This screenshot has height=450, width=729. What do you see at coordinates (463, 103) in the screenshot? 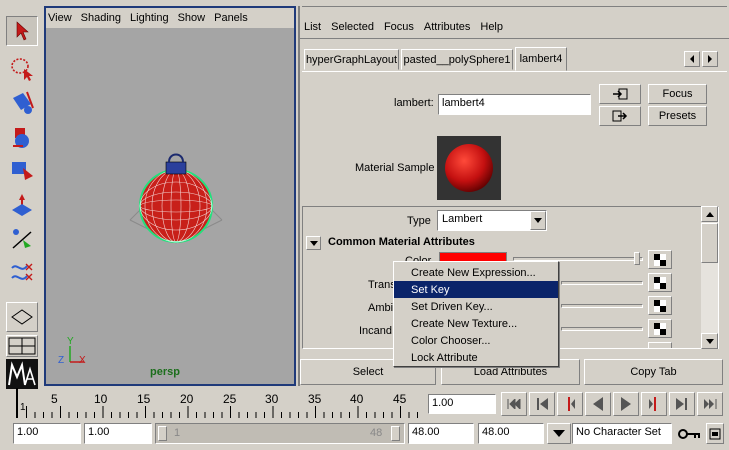
I see `node-name-value: lambert4` at bounding box center [463, 103].